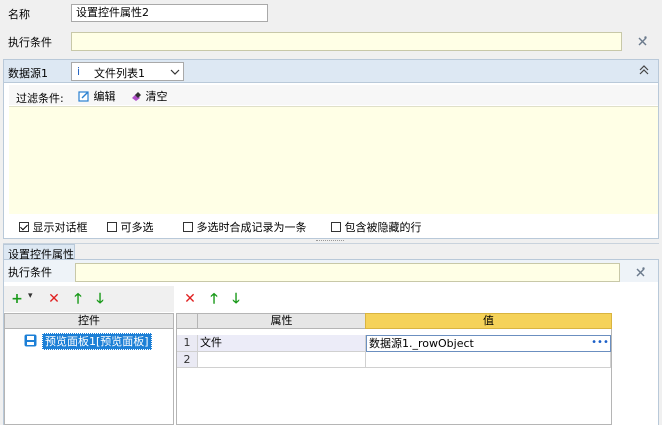 The image size is (662, 425). Describe the element at coordinates (175, 72) in the screenshot. I see `chevron-down-icon` at that location.